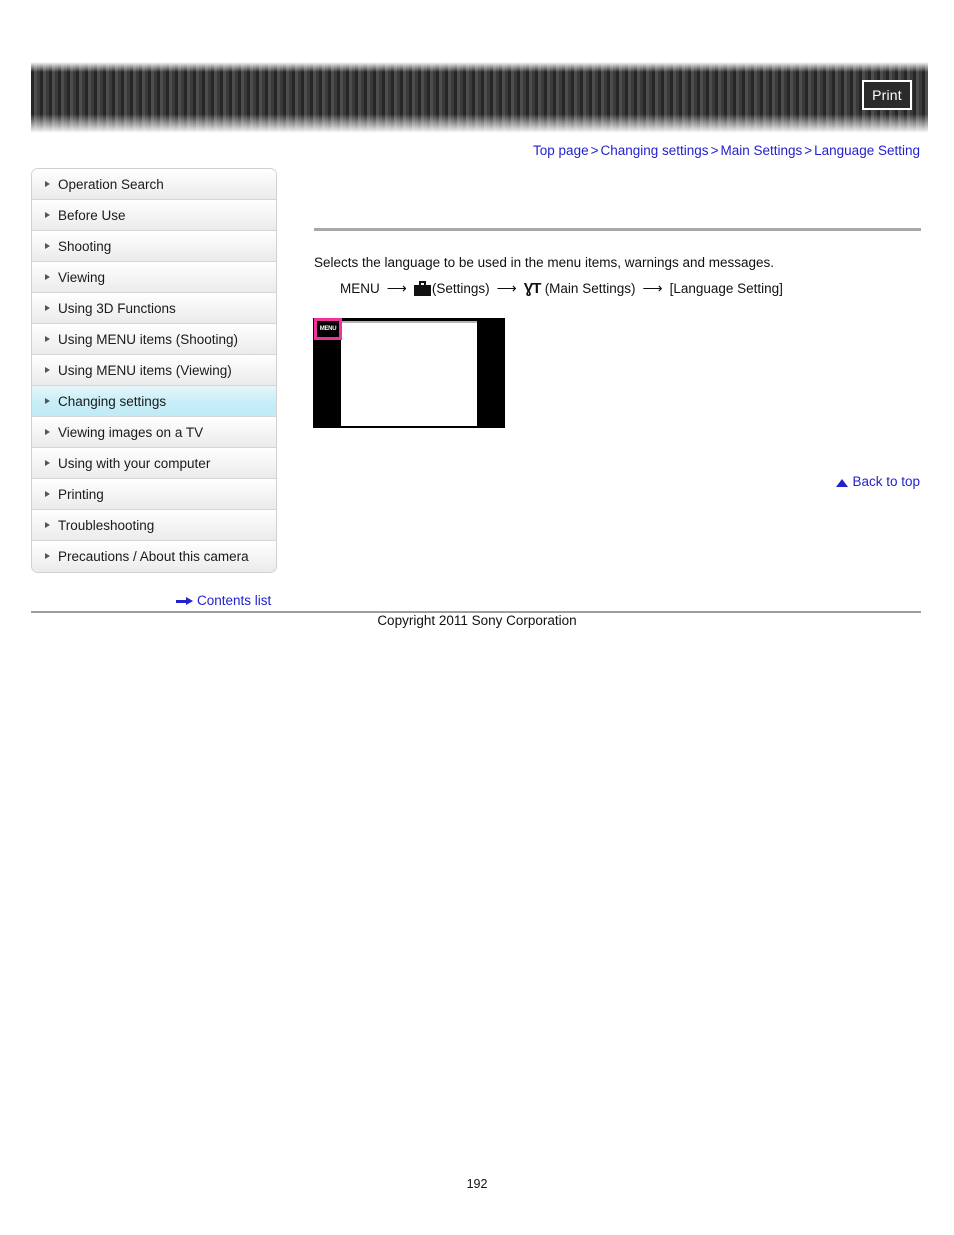 The image size is (954, 1235). Describe the element at coordinates (360, 288) in the screenshot. I see `menu-path-start: MENU` at that location.